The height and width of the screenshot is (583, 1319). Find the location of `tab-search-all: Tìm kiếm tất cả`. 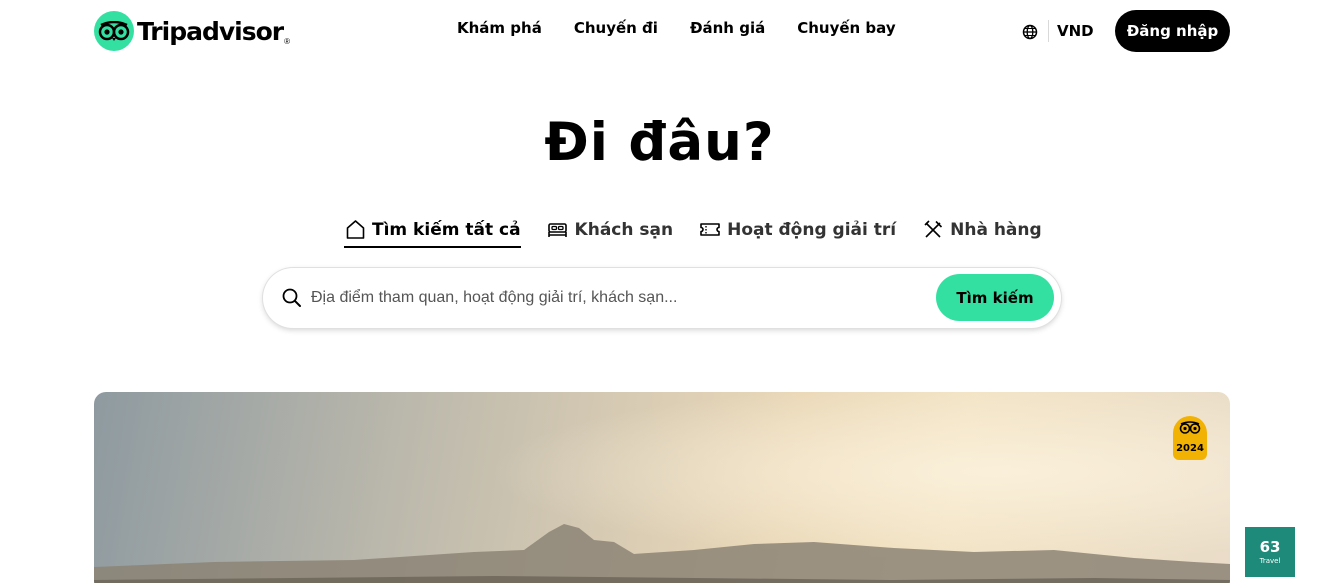

tab-search-all: Tìm kiếm tất cả is located at coordinates (432, 230).